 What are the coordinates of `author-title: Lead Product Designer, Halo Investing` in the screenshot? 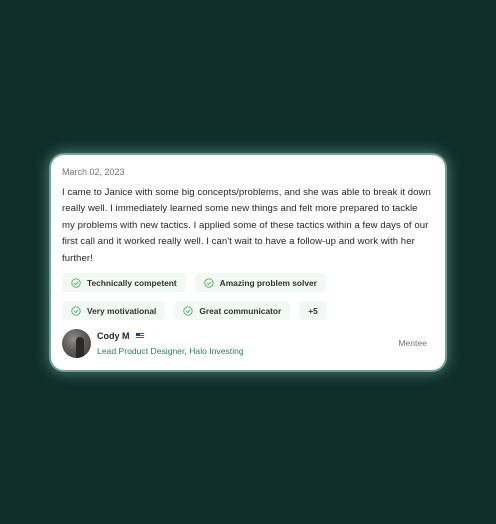 It's located at (170, 351).